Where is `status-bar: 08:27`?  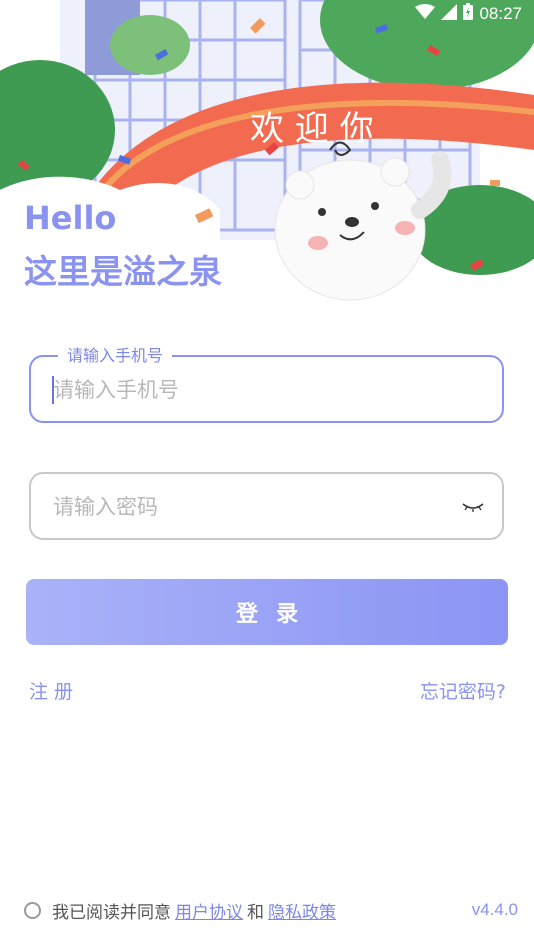 status-bar: 08:27 is located at coordinates (267, 14).